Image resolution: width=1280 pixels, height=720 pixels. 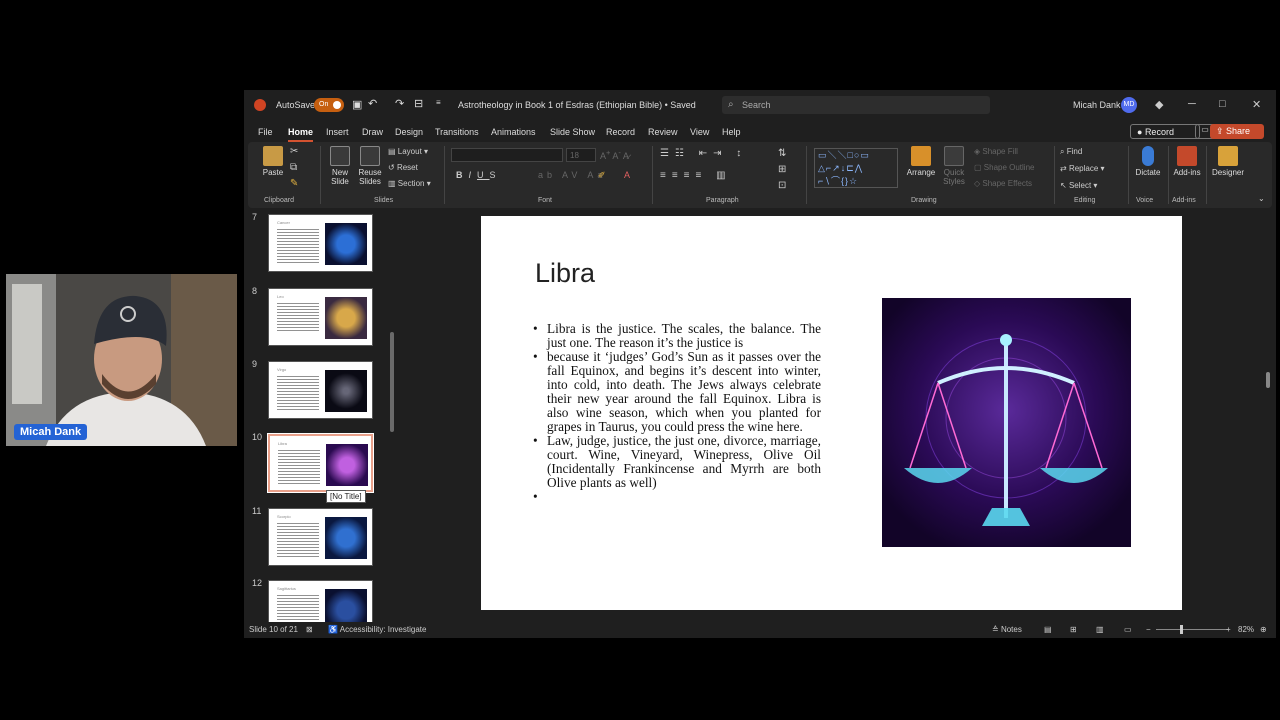 What do you see at coordinates (1261, 198) in the screenshot?
I see `collapse-ribbon-icon: ⌄` at bounding box center [1261, 198].